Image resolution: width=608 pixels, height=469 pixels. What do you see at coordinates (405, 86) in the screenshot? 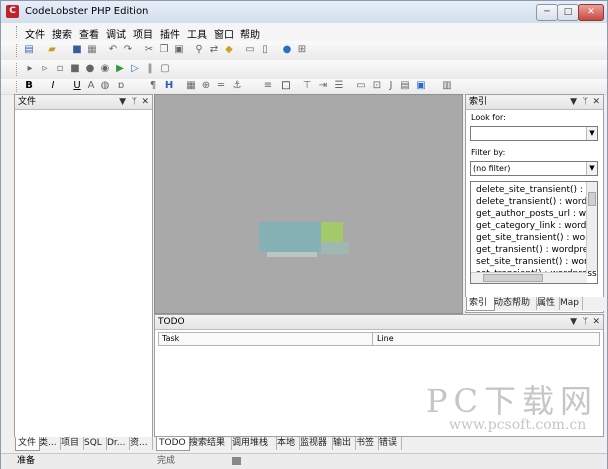
I see `script-icon: ▤` at bounding box center [405, 86].